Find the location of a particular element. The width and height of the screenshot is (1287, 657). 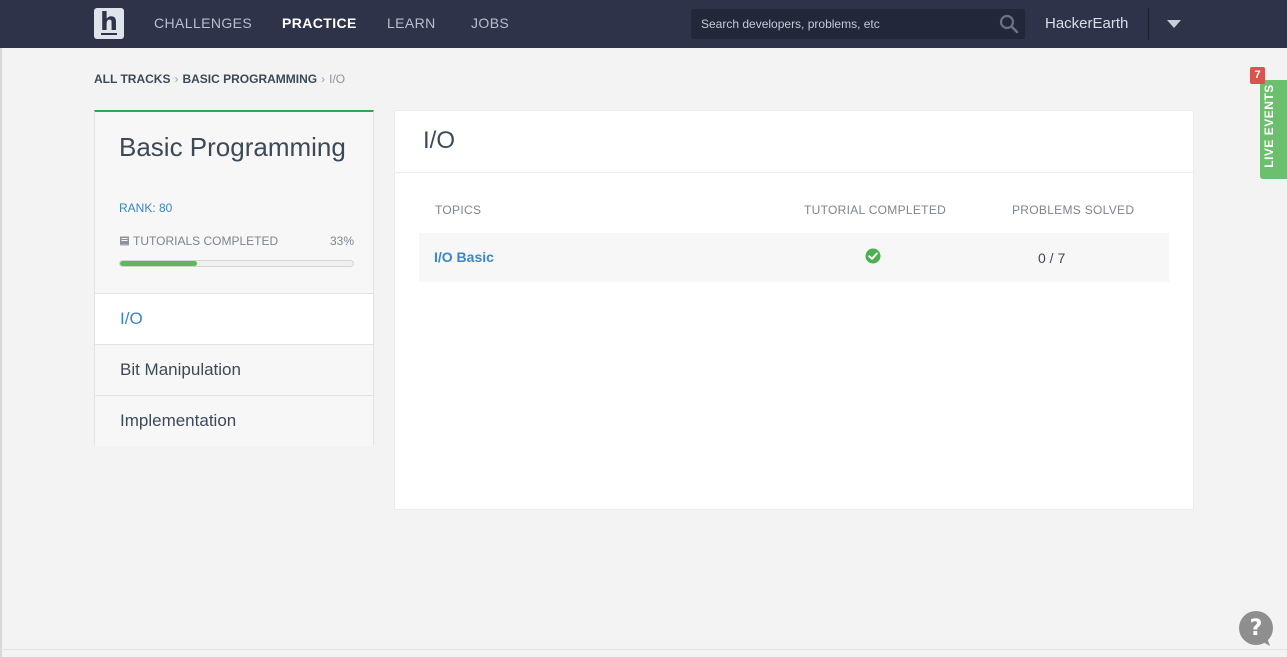

column-header-topics: TOPICS is located at coordinates (458, 210).